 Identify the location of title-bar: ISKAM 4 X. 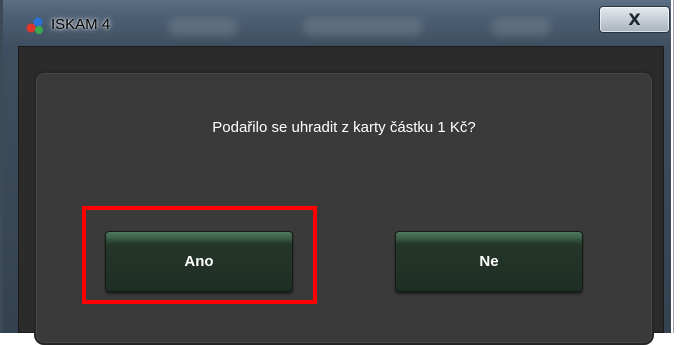
(337, 23).